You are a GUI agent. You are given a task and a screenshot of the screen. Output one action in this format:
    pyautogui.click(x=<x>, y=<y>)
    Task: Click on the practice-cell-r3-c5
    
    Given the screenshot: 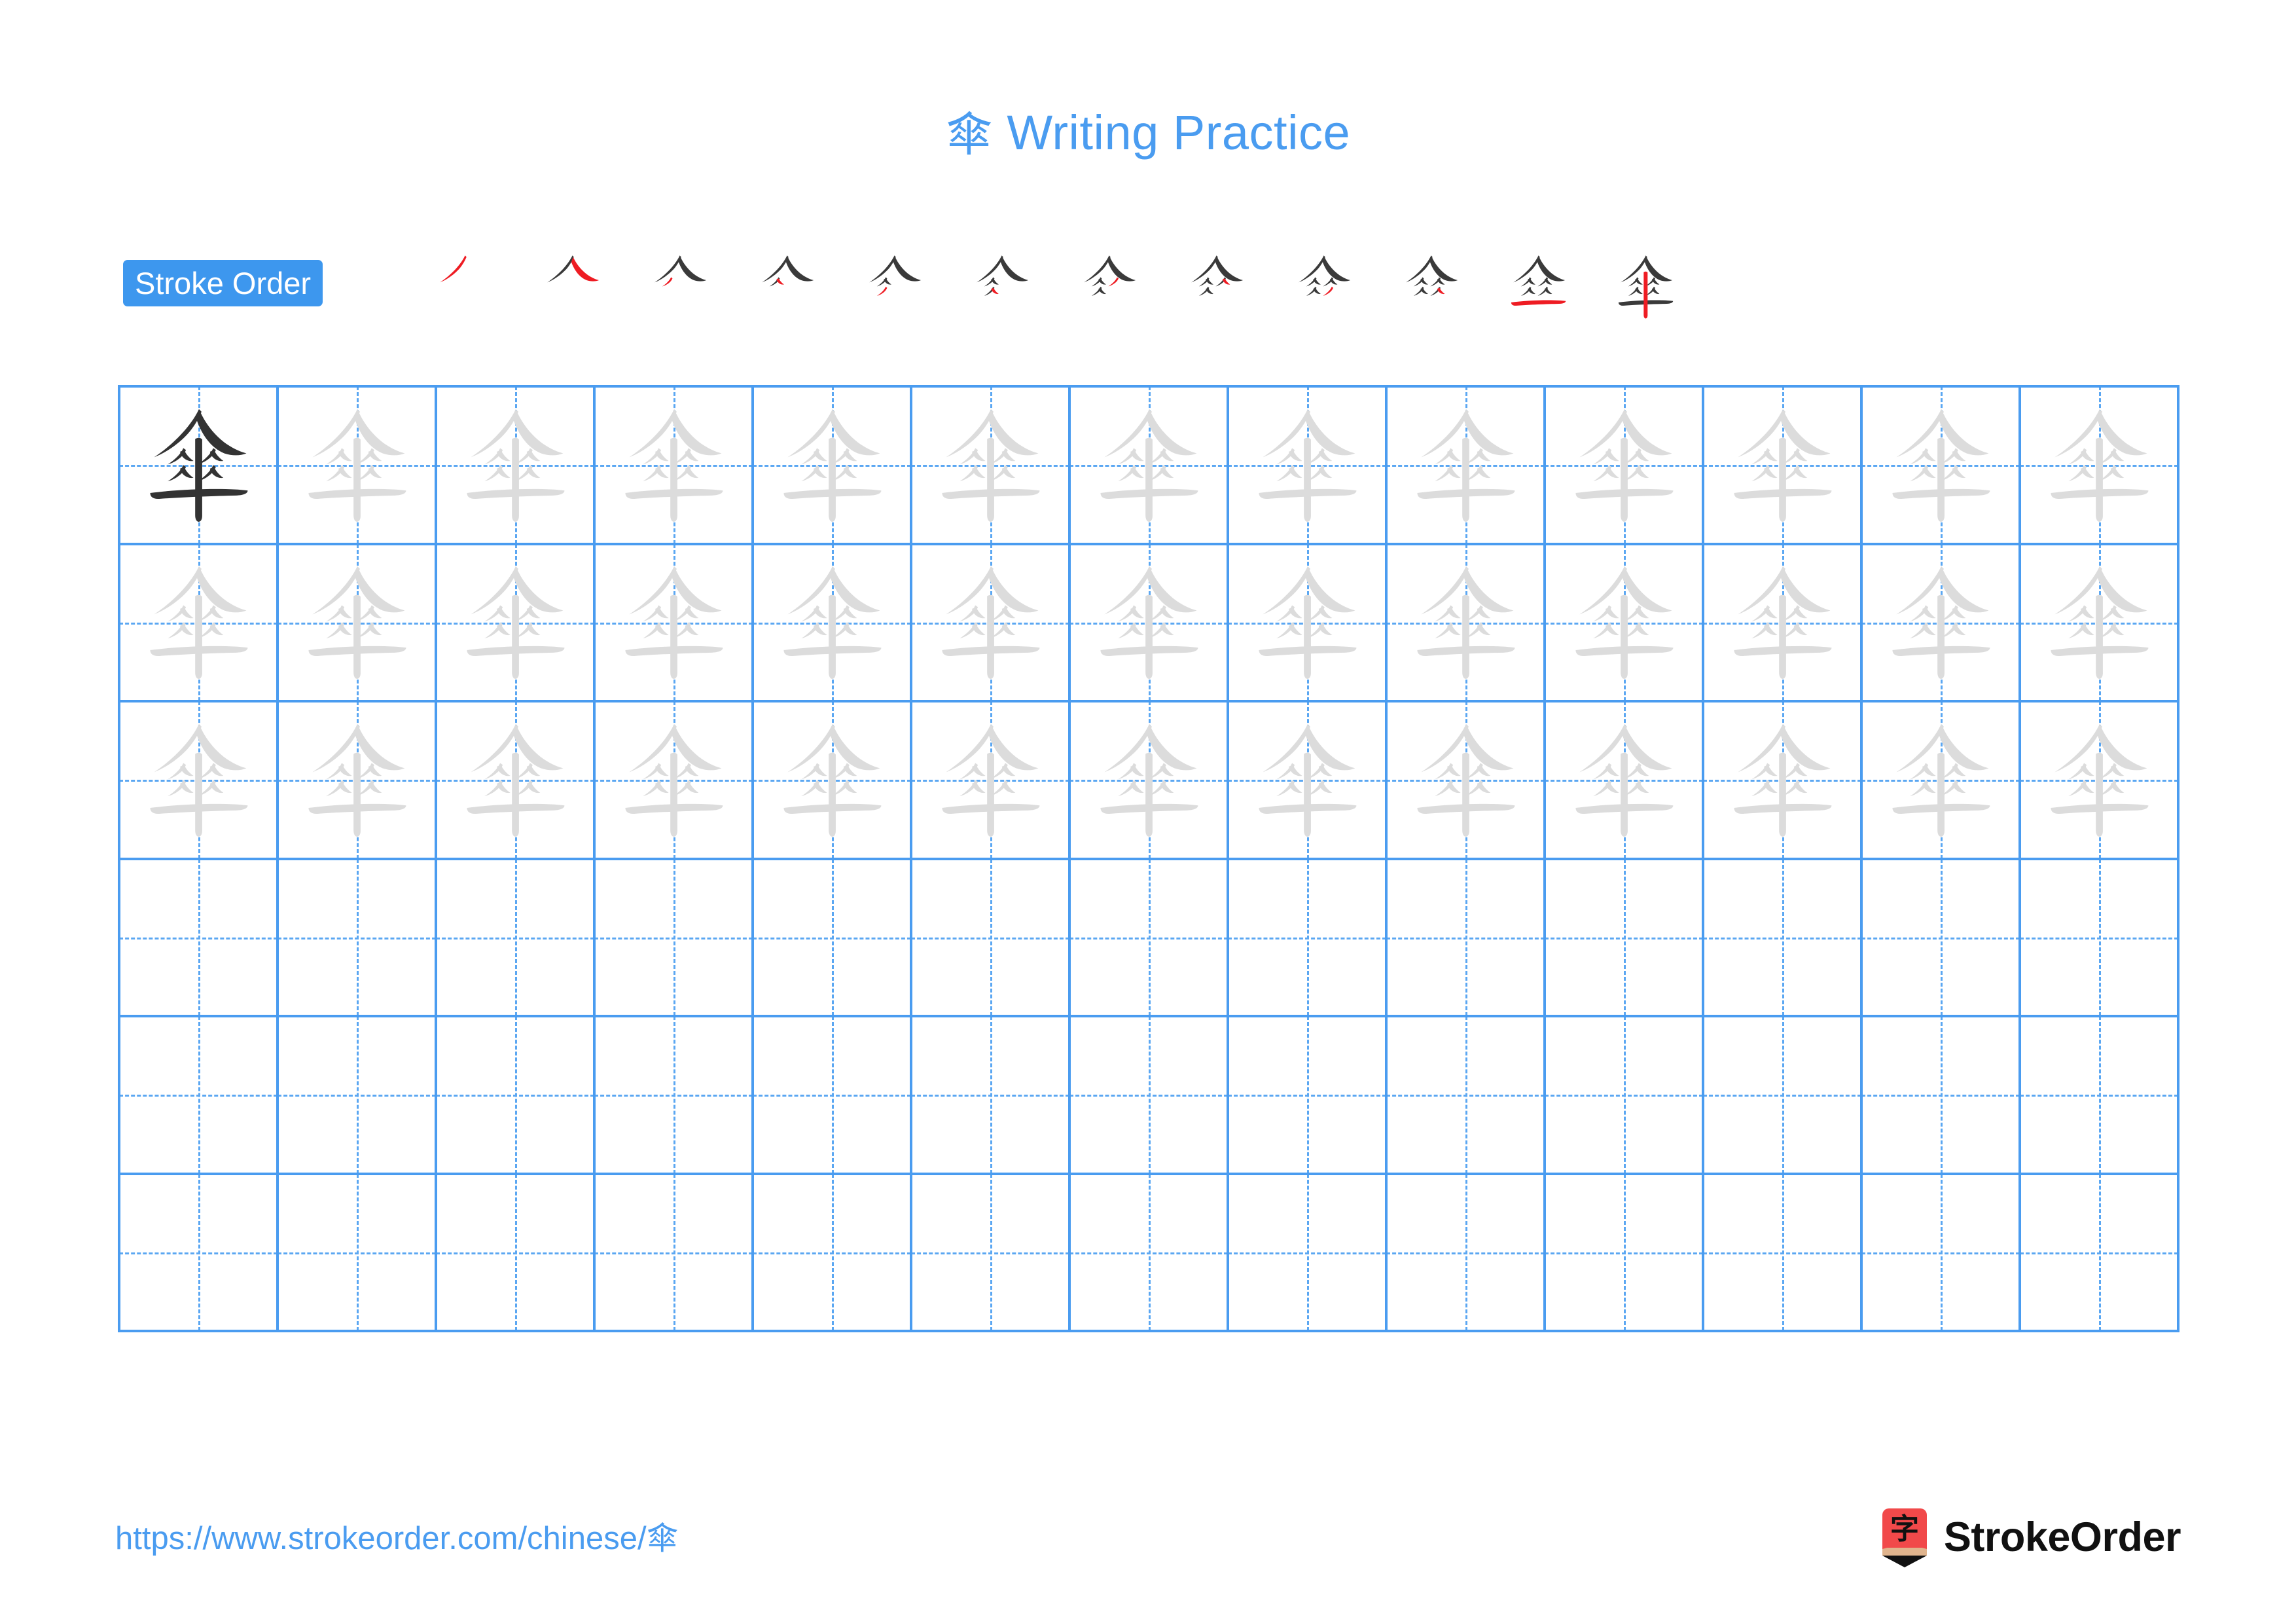 What is the action you would take?
    pyautogui.click(x=833, y=781)
    